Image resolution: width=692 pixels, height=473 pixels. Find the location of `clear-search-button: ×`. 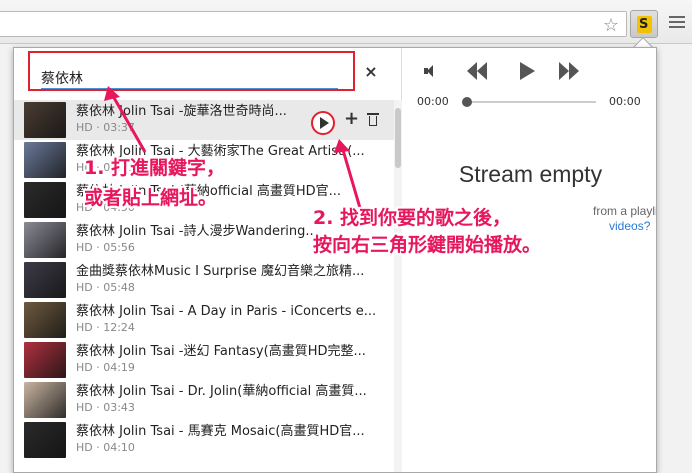

clear-search-button: × is located at coordinates (371, 72).